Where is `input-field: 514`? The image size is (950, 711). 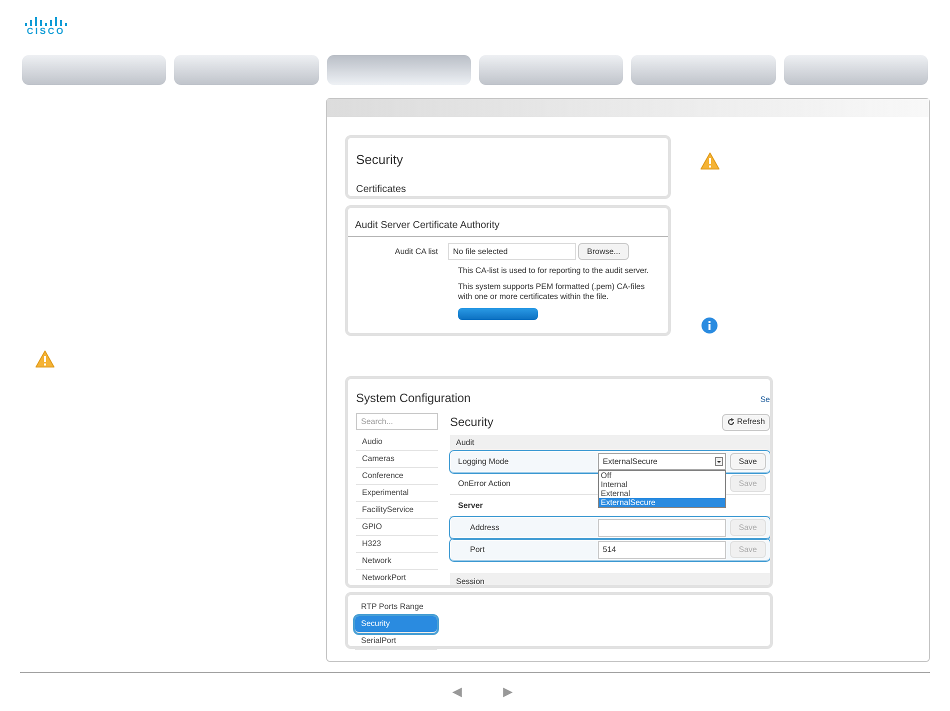 input-field: 514 is located at coordinates (662, 549).